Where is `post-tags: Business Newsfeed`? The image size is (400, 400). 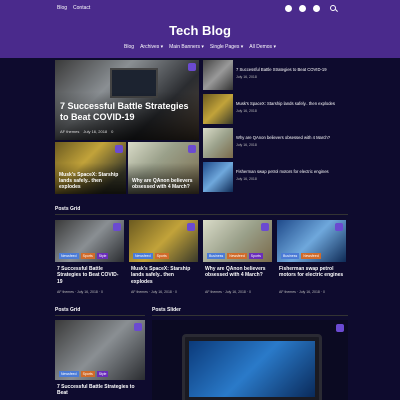
post-tags: Business Newsfeed is located at coordinates (301, 256).